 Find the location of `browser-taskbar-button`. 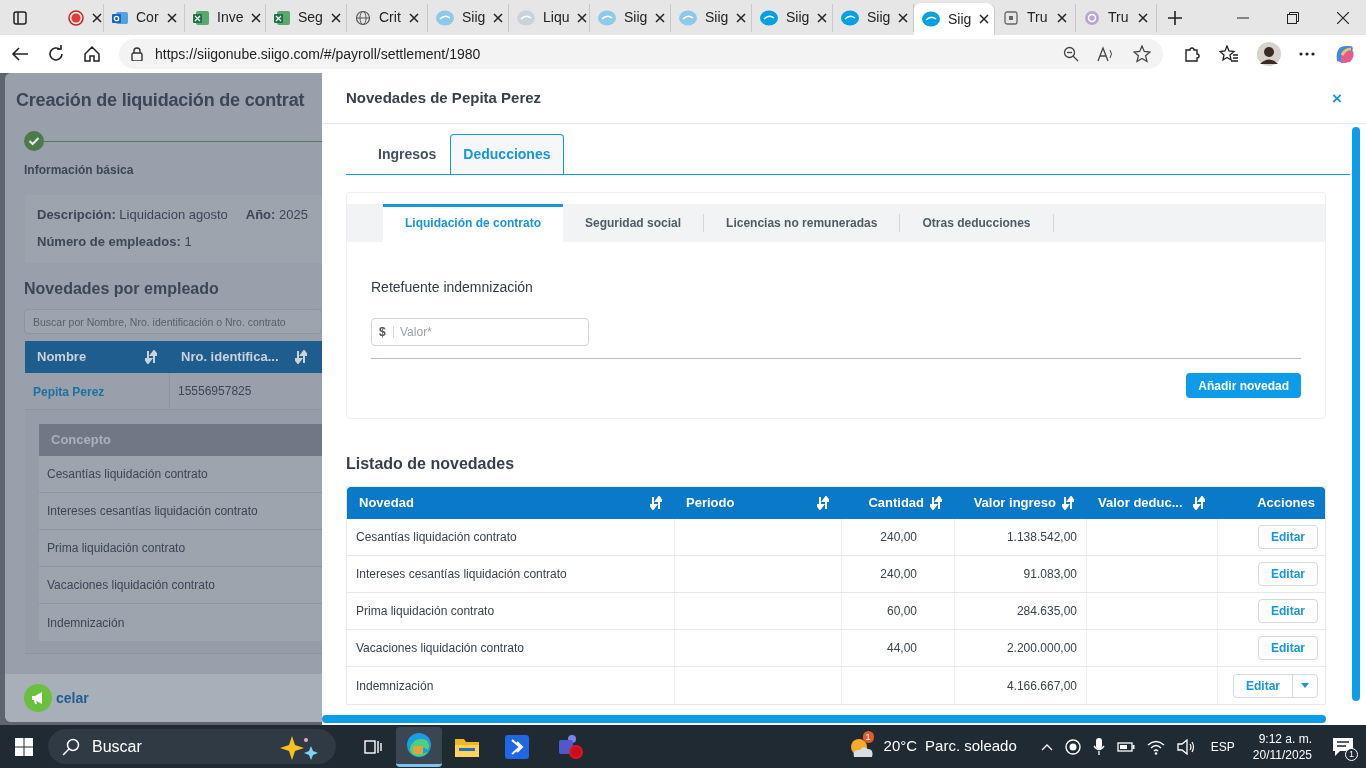

browser-taskbar-button is located at coordinates (419, 746).